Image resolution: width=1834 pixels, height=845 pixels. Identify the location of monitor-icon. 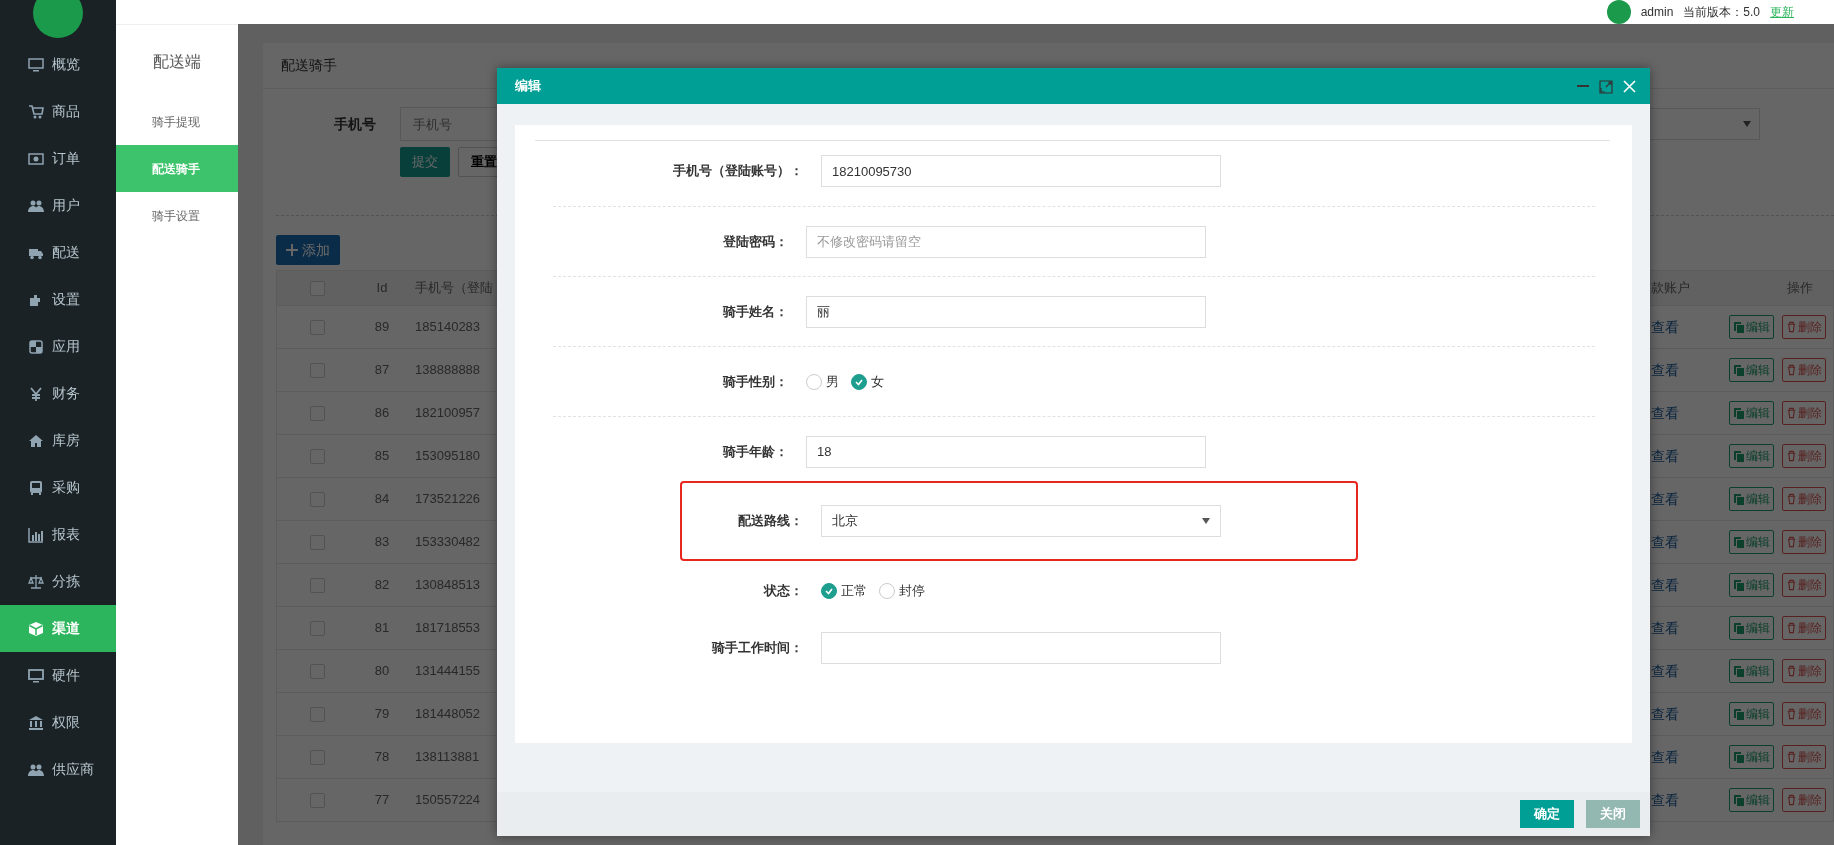
(36, 675).